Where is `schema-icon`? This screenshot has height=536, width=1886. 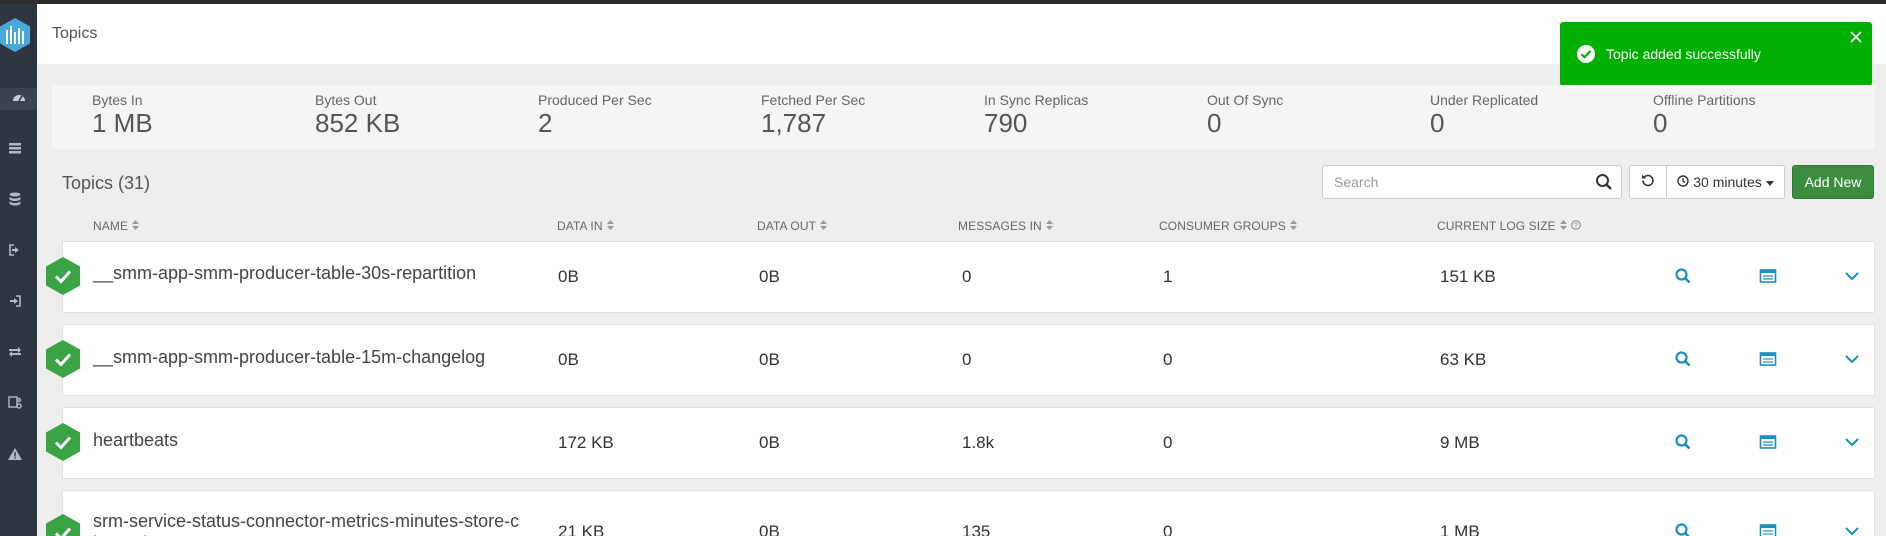
schema-icon is located at coordinates (15, 405).